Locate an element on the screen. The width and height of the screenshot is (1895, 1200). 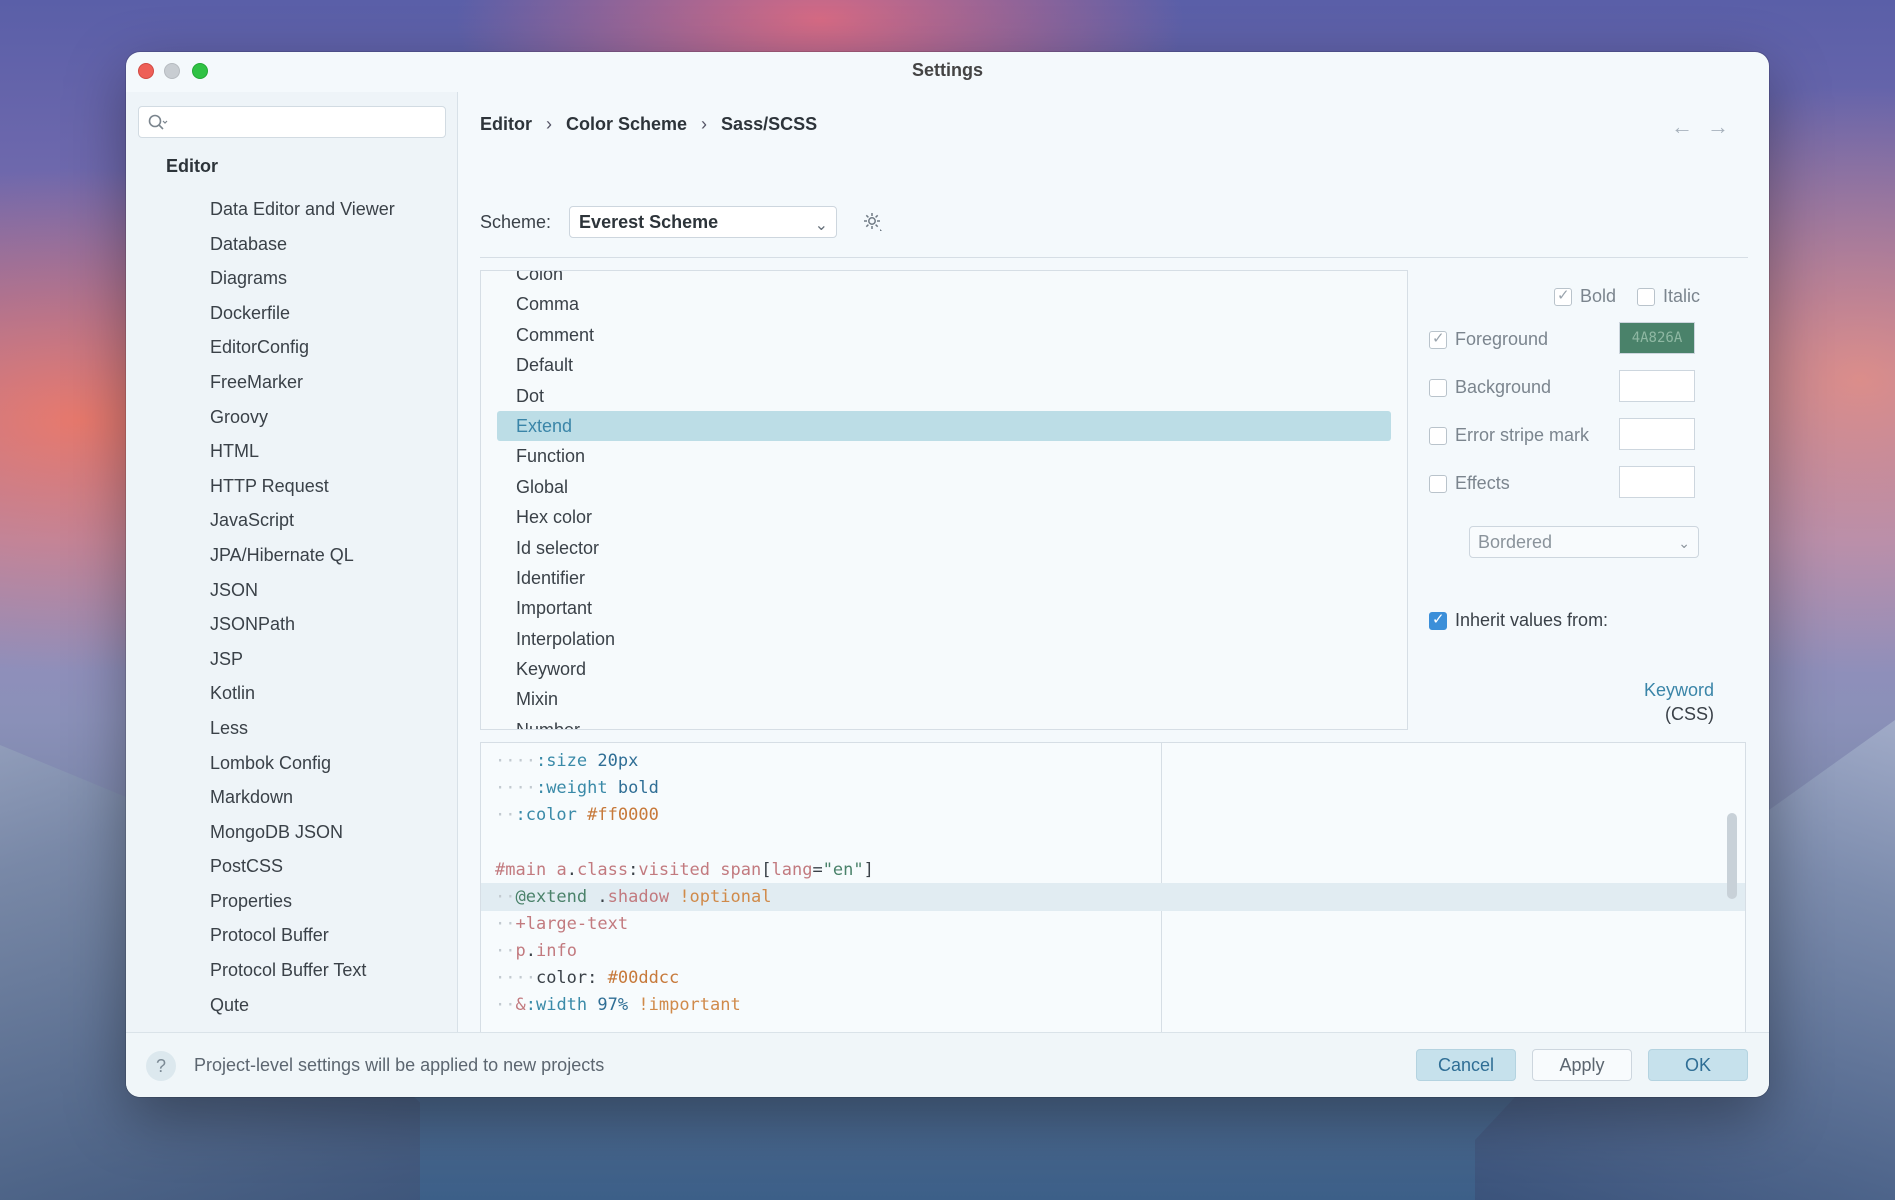
attribute-item: Number is located at coordinates (944, 722).